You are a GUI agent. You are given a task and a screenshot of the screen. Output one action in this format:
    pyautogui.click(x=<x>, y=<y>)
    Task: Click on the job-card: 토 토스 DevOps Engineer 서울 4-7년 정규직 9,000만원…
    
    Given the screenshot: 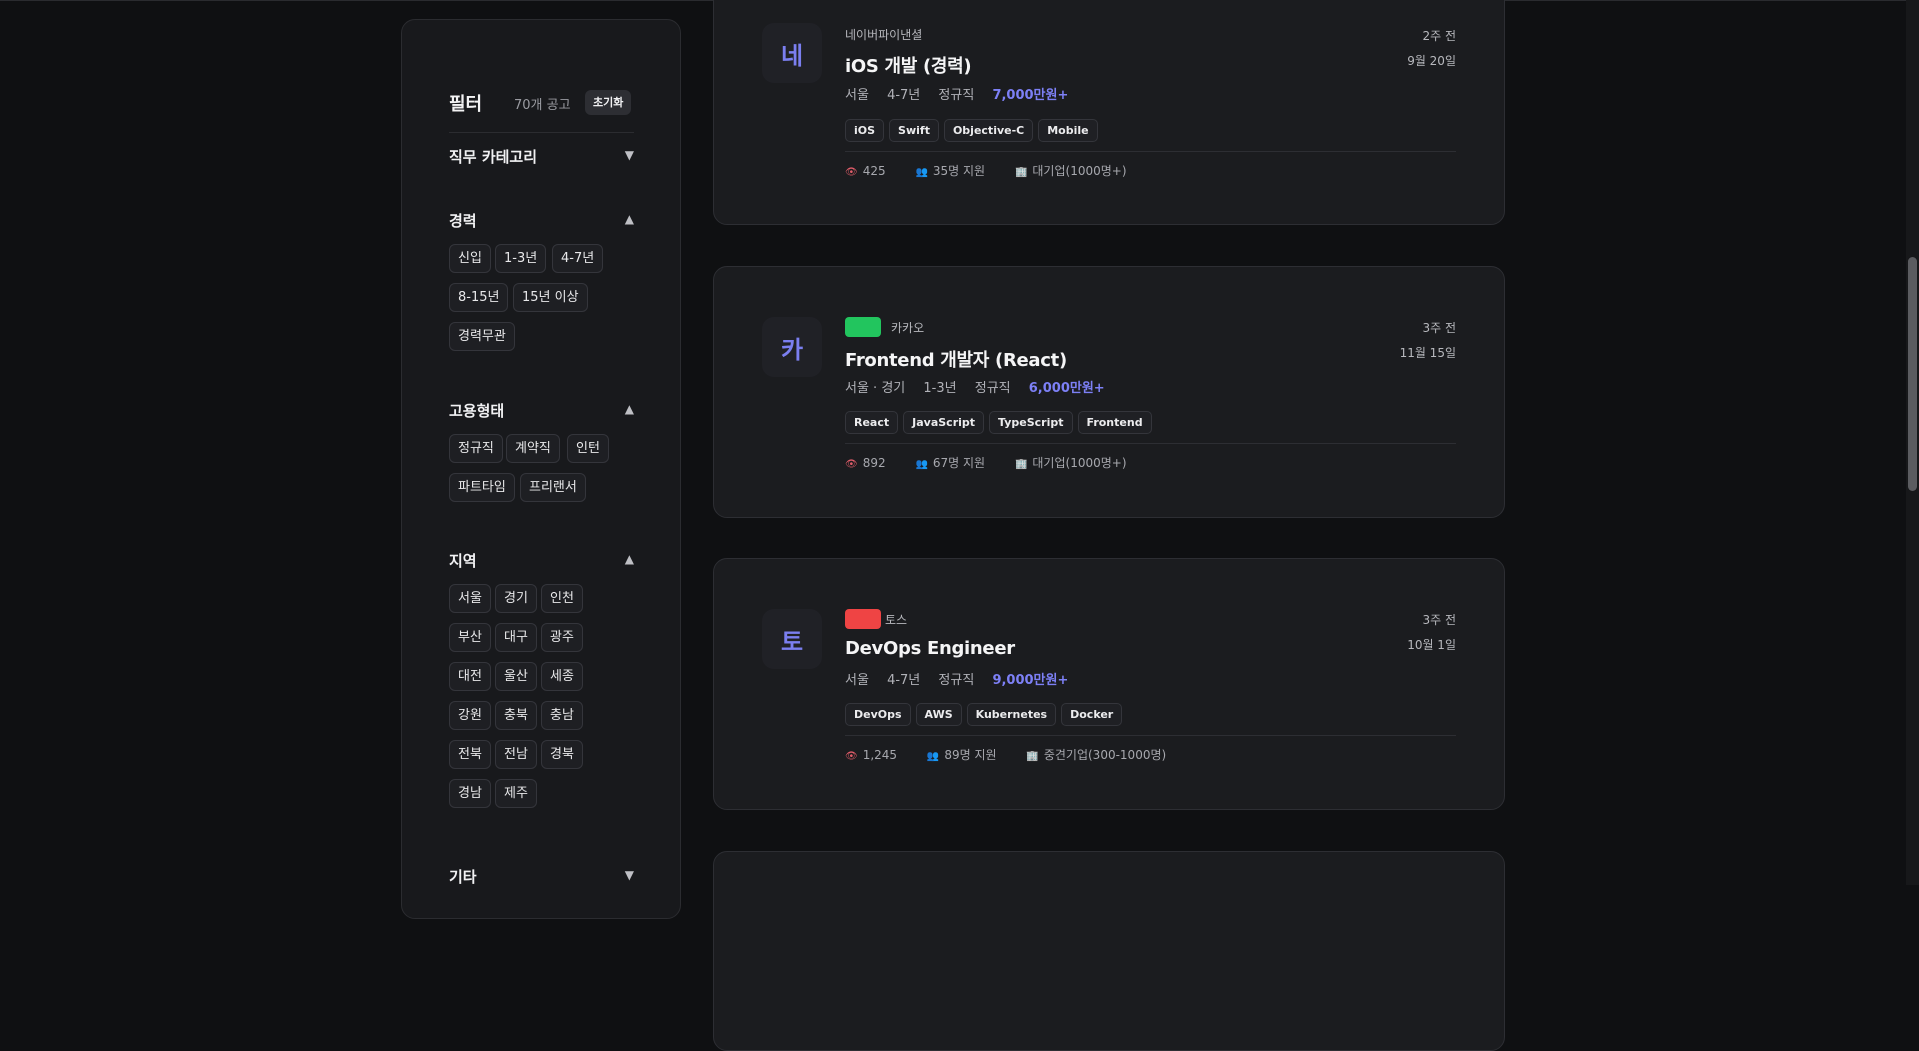 What is the action you would take?
    pyautogui.click(x=1109, y=684)
    